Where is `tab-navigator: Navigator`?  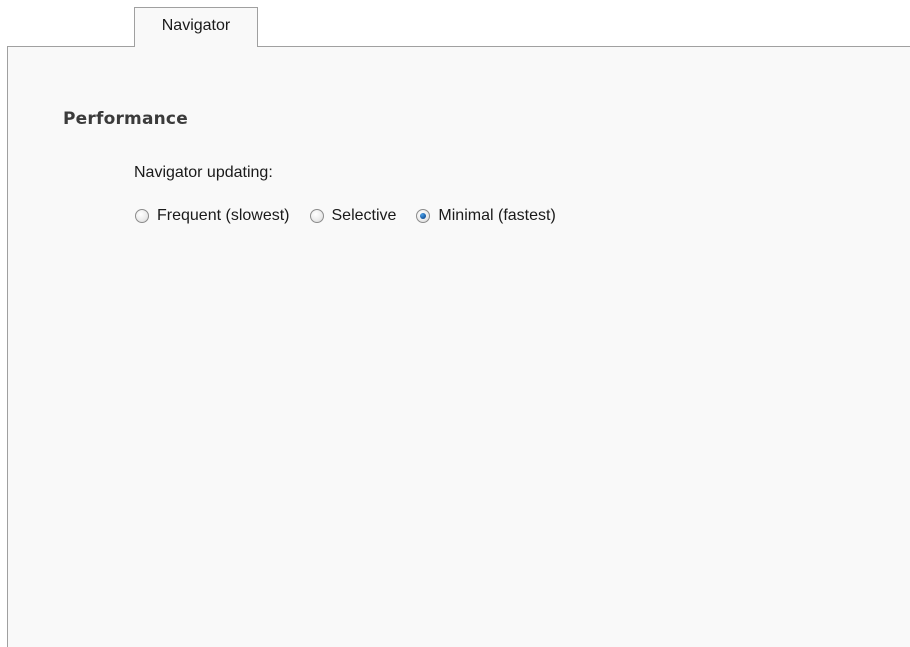
tab-navigator: Navigator is located at coordinates (196, 27).